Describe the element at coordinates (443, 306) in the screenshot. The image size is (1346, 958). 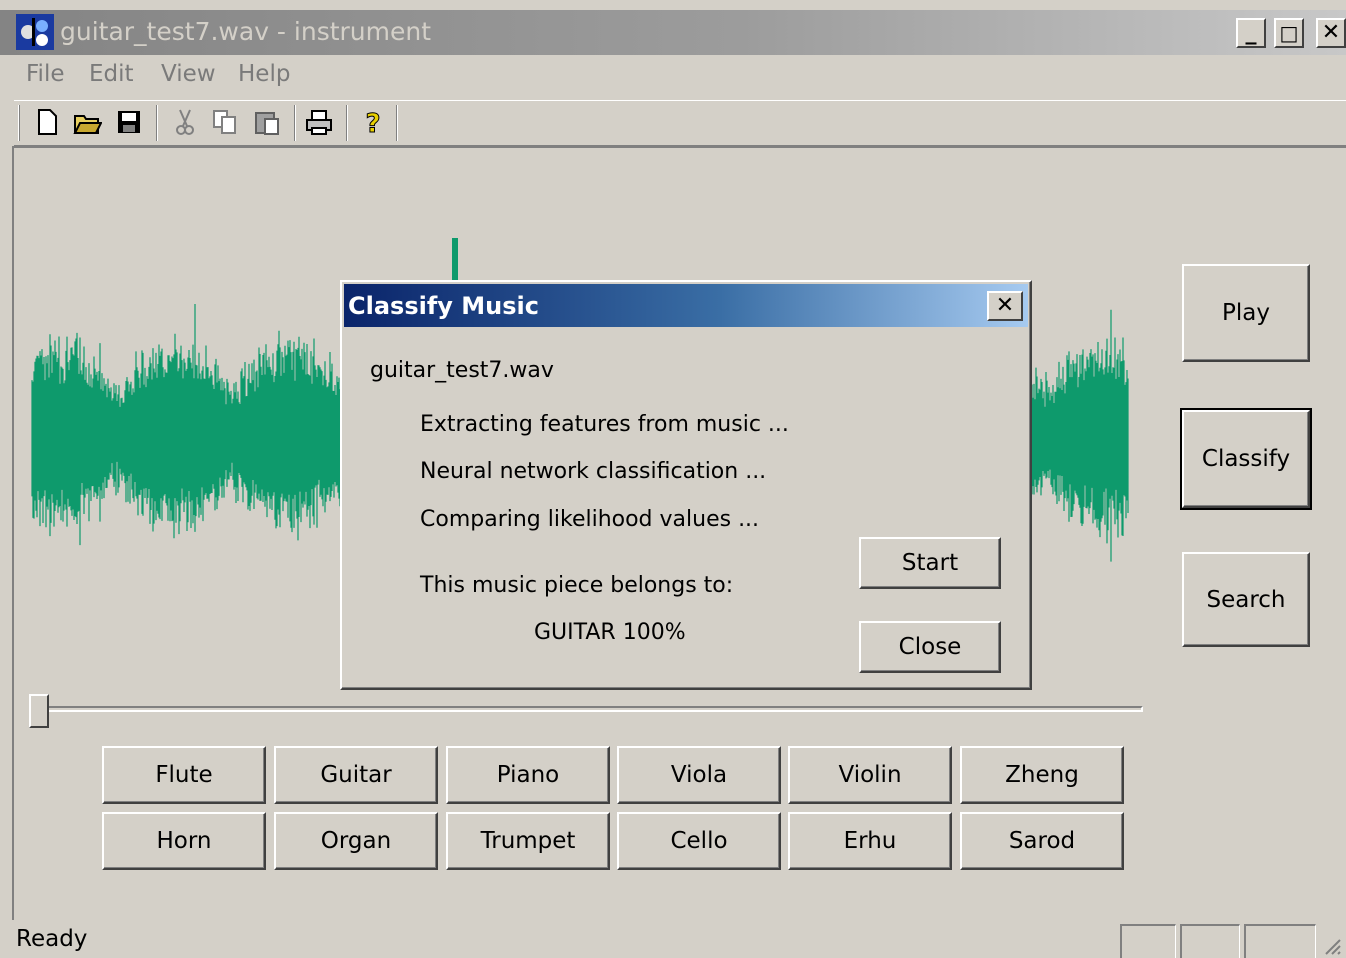
I see `dialog-title: Classify Music` at that location.